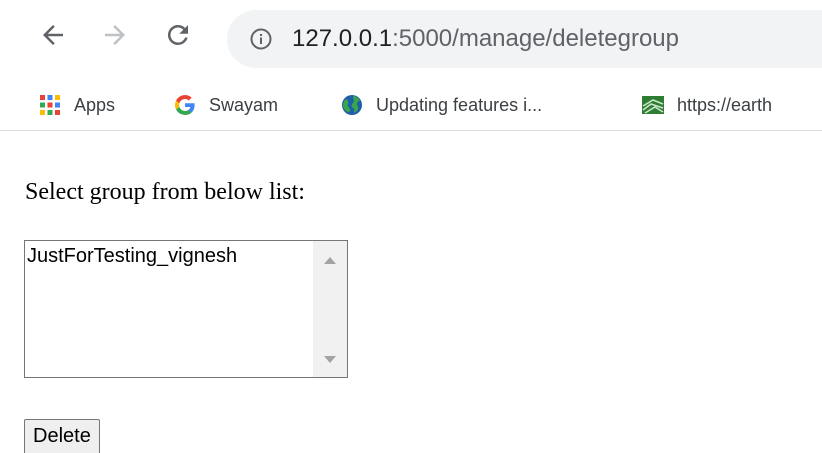 Image resolution: width=822 pixels, height=453 pixels. What do you see at coordinates (62, 436) in the screenshot?
I see `delete-button: Delete` at bounding box center [62, 436].